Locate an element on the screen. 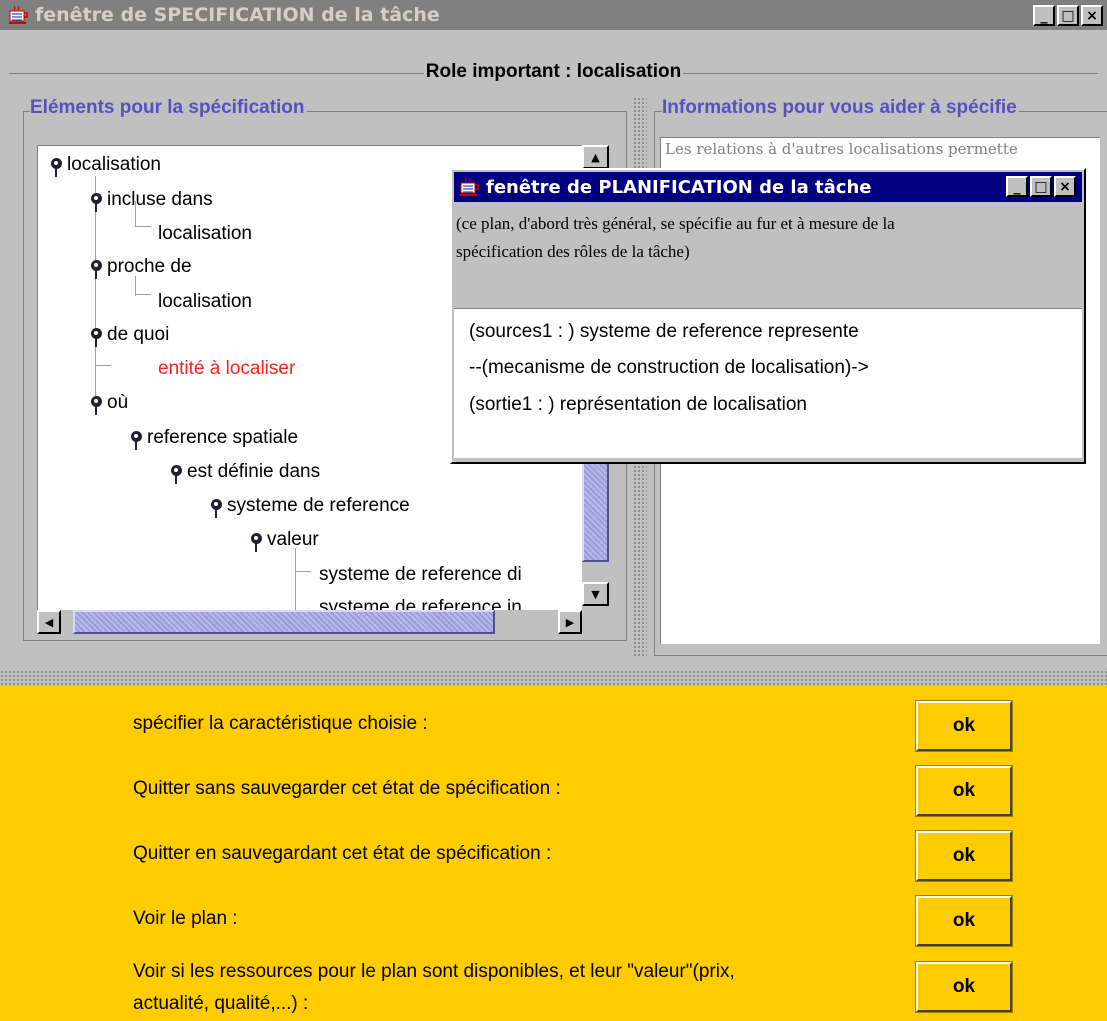 This screenshot has height=1021, width=1107. tree-node-de-quoi: de quoi is located at coordinates (138, 335).